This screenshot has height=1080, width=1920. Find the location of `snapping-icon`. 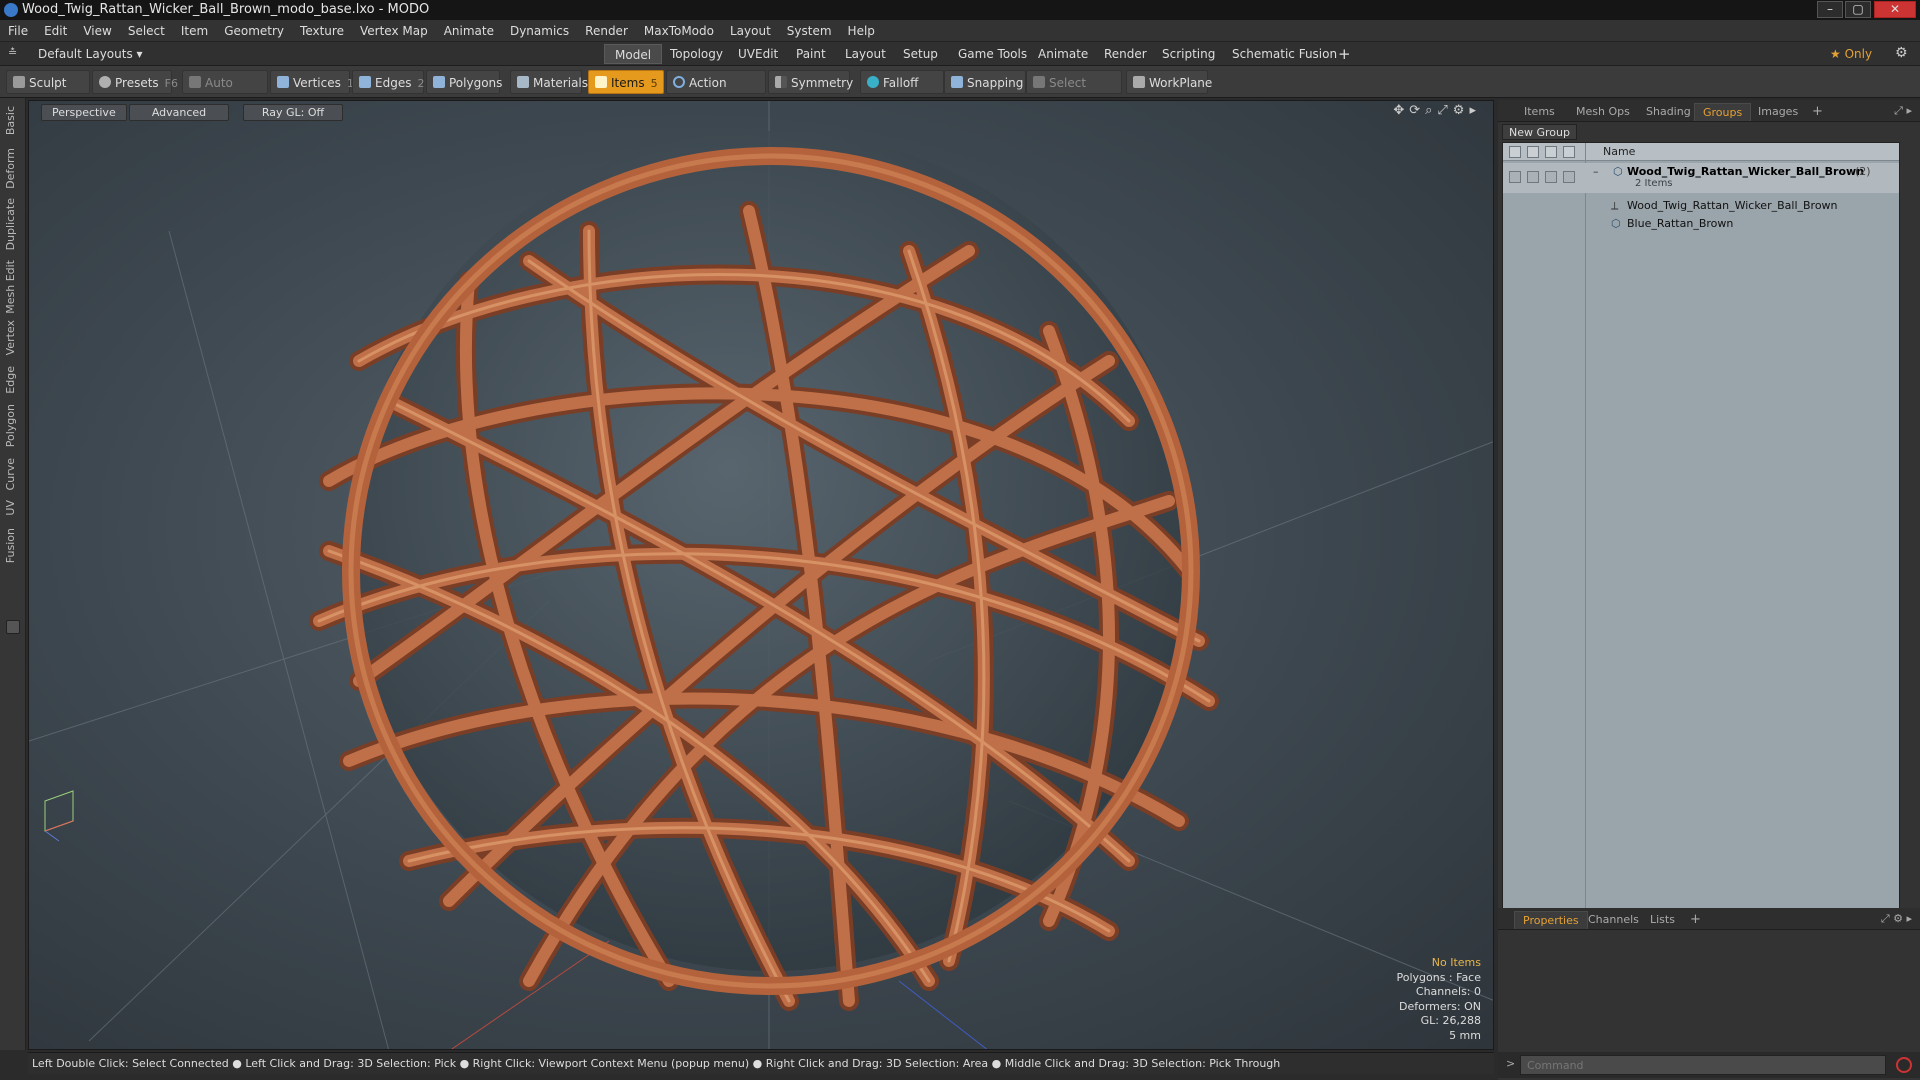

snapping-icon is located at coordinates (957, 82).